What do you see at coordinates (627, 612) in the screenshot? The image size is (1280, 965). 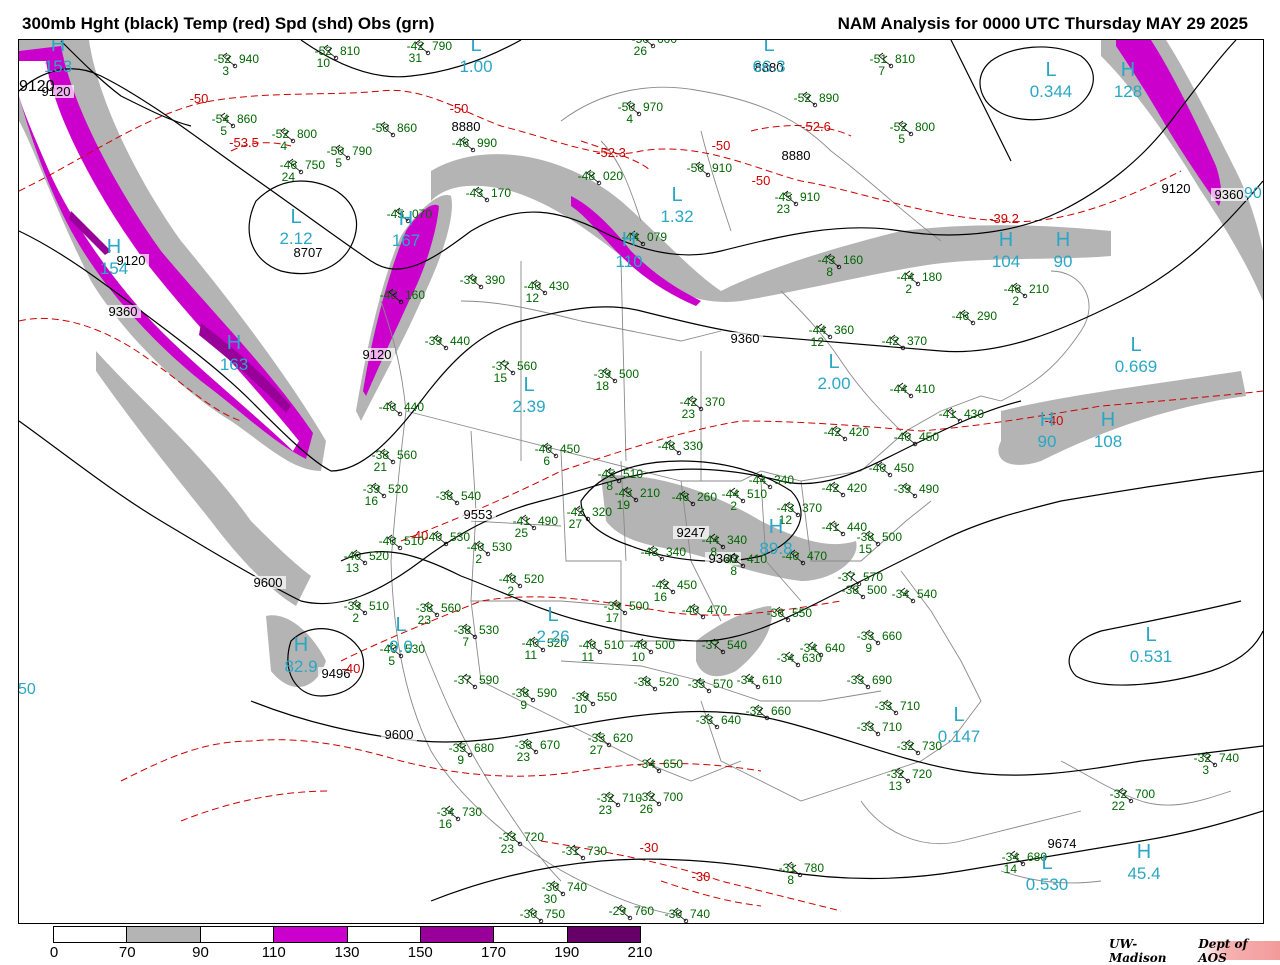 I see `station-plot: -39 50017` at bounding box center [627, 612].